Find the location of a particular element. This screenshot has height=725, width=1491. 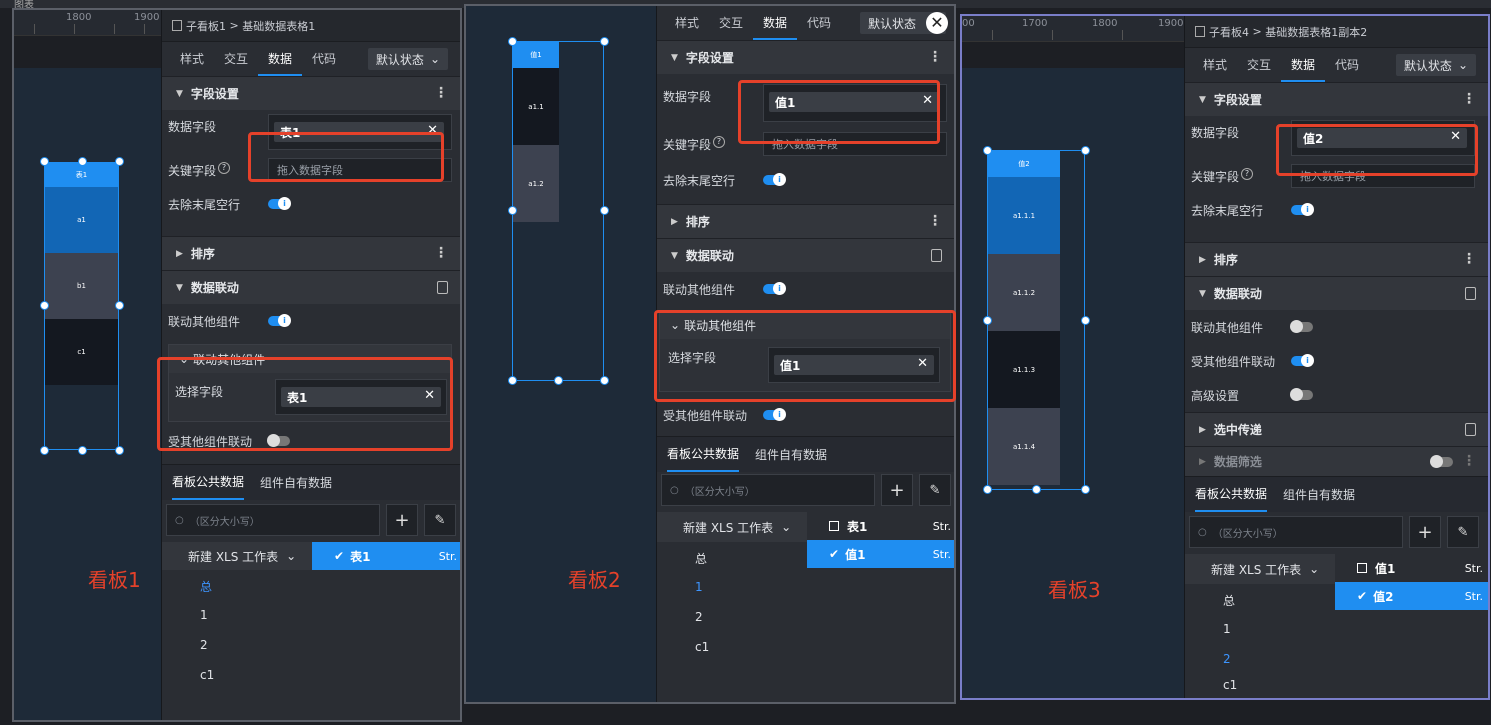

filter-toggle is located at coordinates (1441, 461).